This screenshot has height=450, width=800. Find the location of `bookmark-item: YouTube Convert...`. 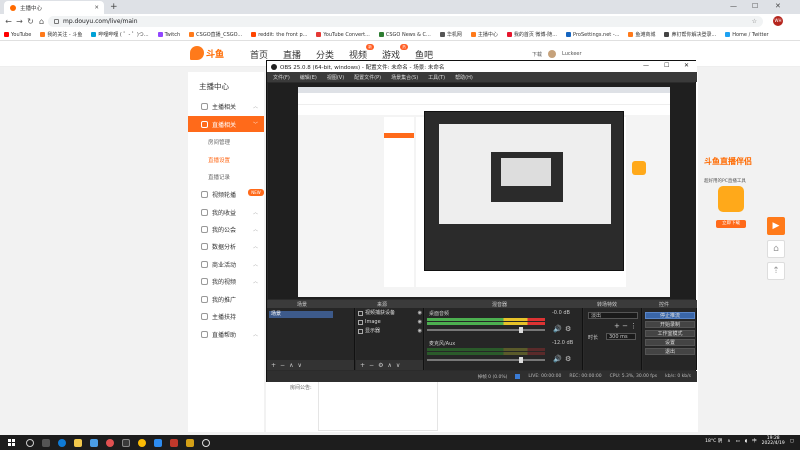

bookmark-item: YouTube Convert... is located at coordinates (343, 35).